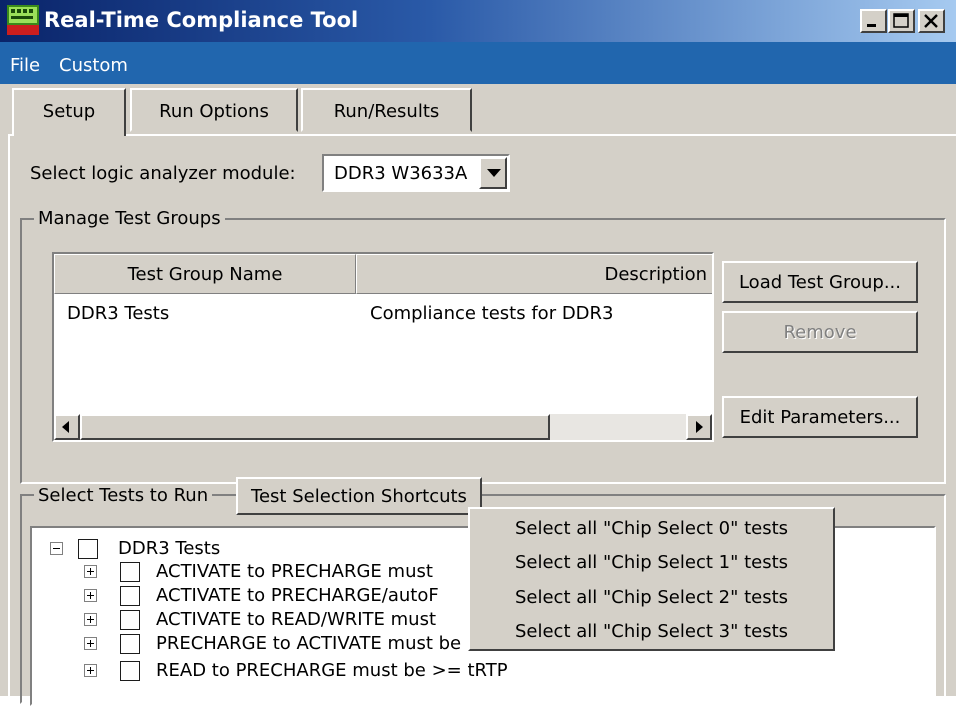 Image resolution: width=956 pixels, height=706 pixels. I want to click on chevron-down-icon, so click(494, 173).